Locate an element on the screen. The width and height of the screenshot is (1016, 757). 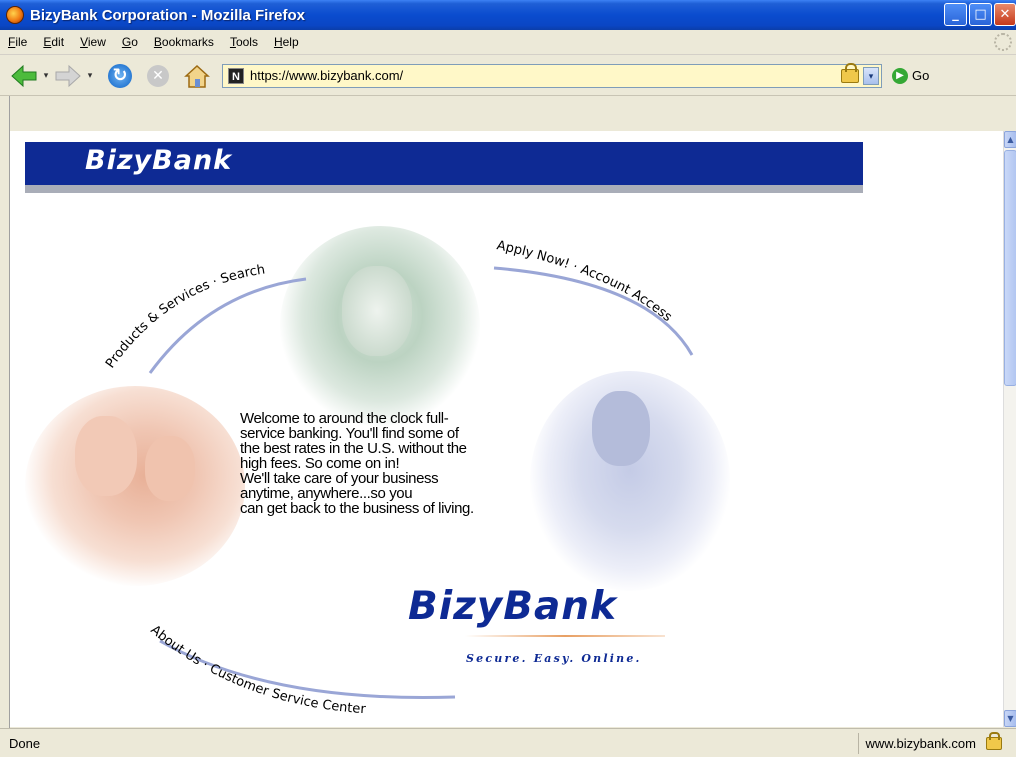
reload-button: ↻ is located at coordinates (120, 76).